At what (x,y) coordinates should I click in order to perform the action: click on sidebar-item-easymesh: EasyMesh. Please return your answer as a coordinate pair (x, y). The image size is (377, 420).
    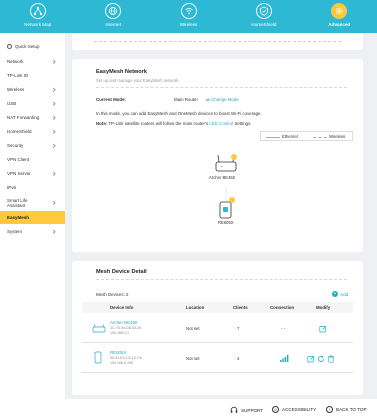
    Looking at the image, I should click on (32, 217).